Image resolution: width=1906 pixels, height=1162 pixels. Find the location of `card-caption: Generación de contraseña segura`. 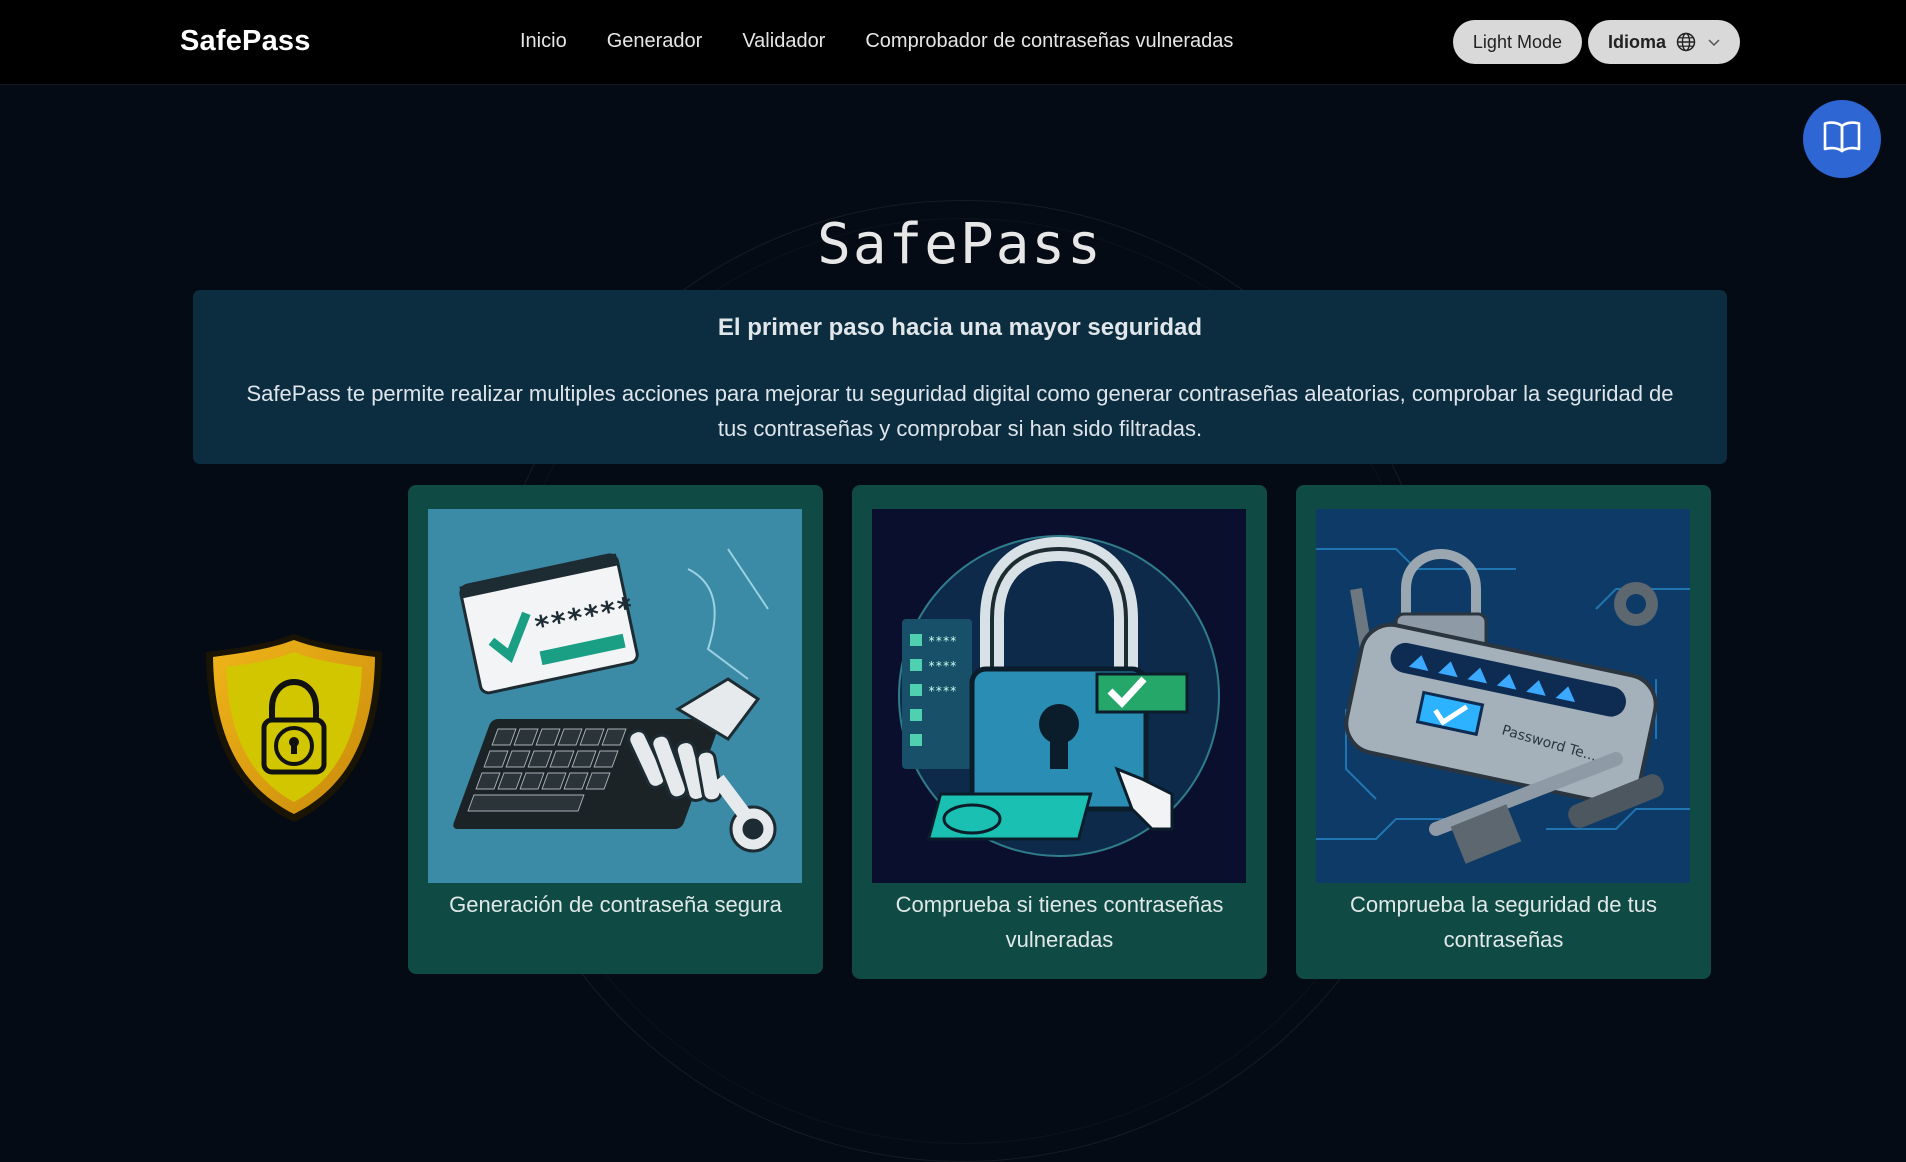

card-caption: Generación de contraseña segura is located at coordinates (615, 904).